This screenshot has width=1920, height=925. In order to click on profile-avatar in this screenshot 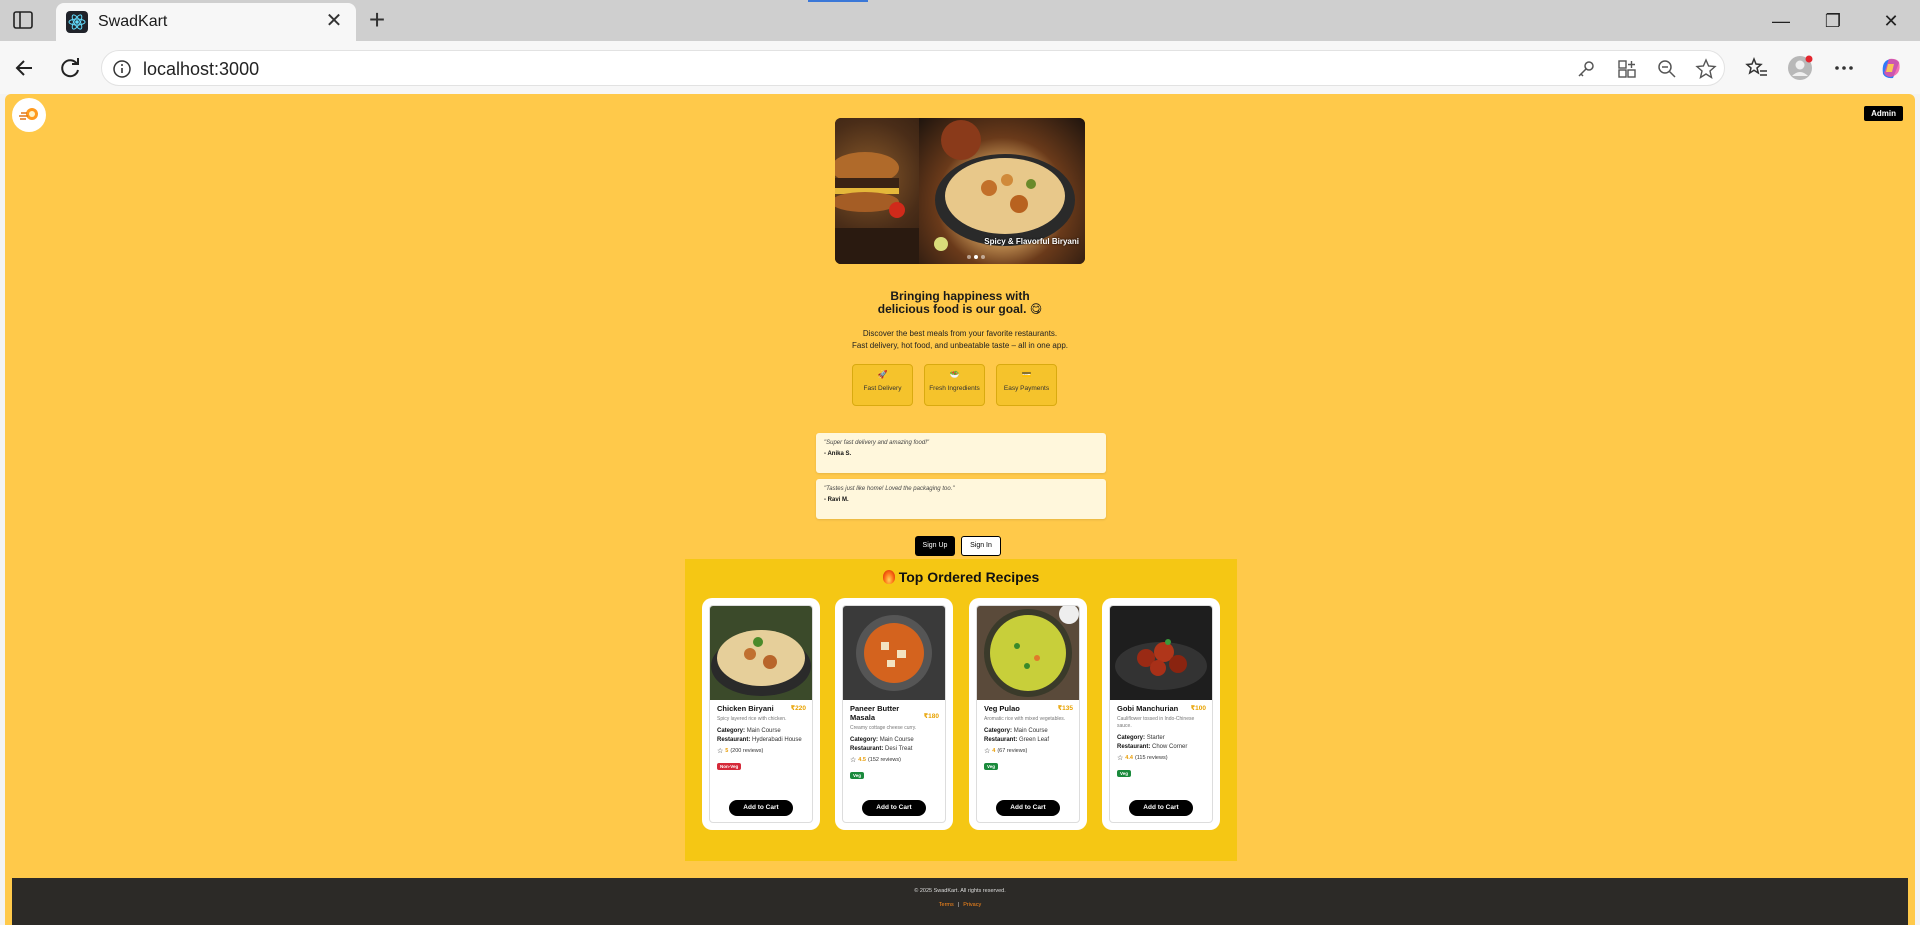, I will do `click(1800, 68)`.